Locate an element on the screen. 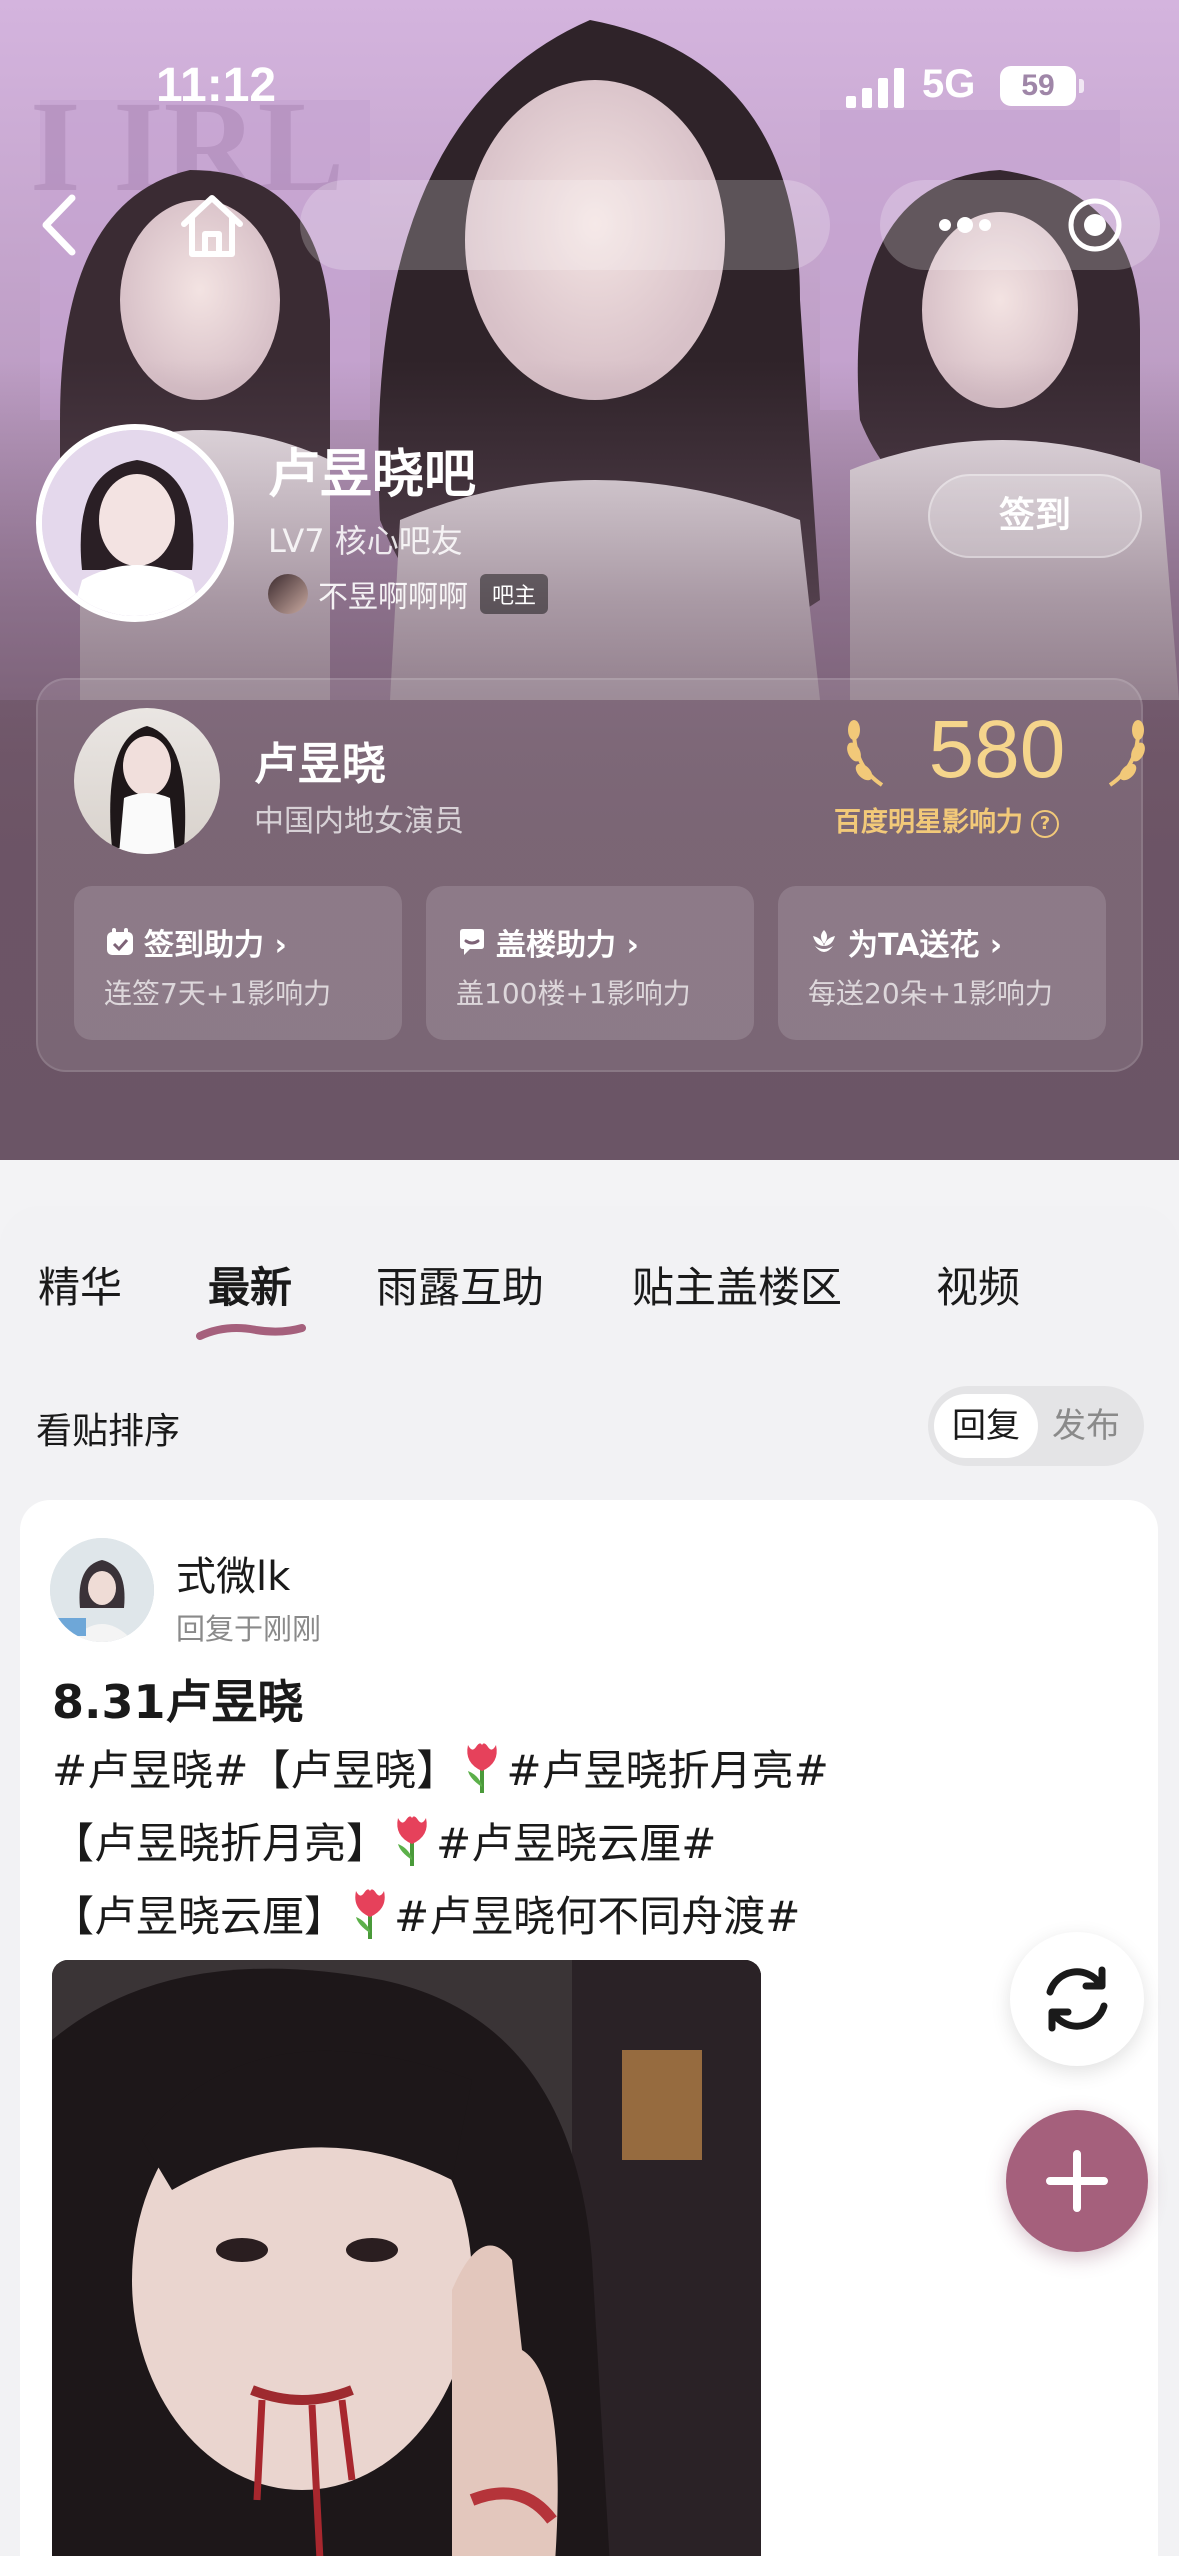  post-text: #卢昱晓#【卢昱晓】 is located at coordinates (255, 1770).